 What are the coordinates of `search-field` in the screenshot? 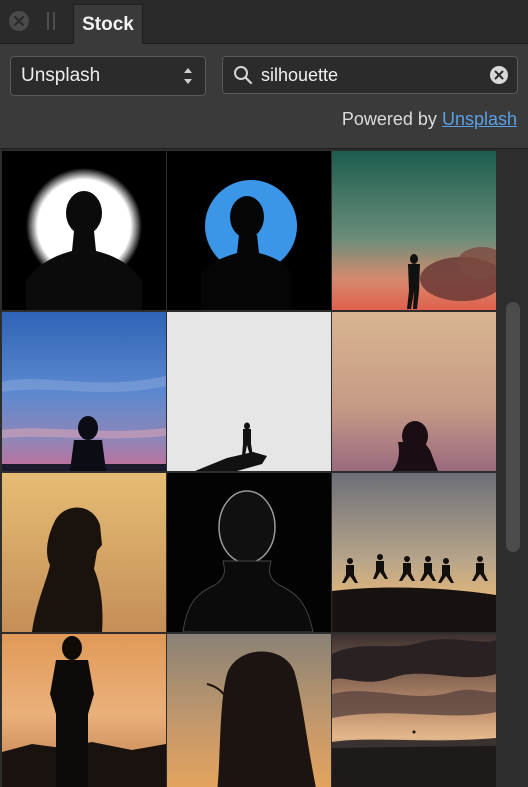 It's located at (370, 75).